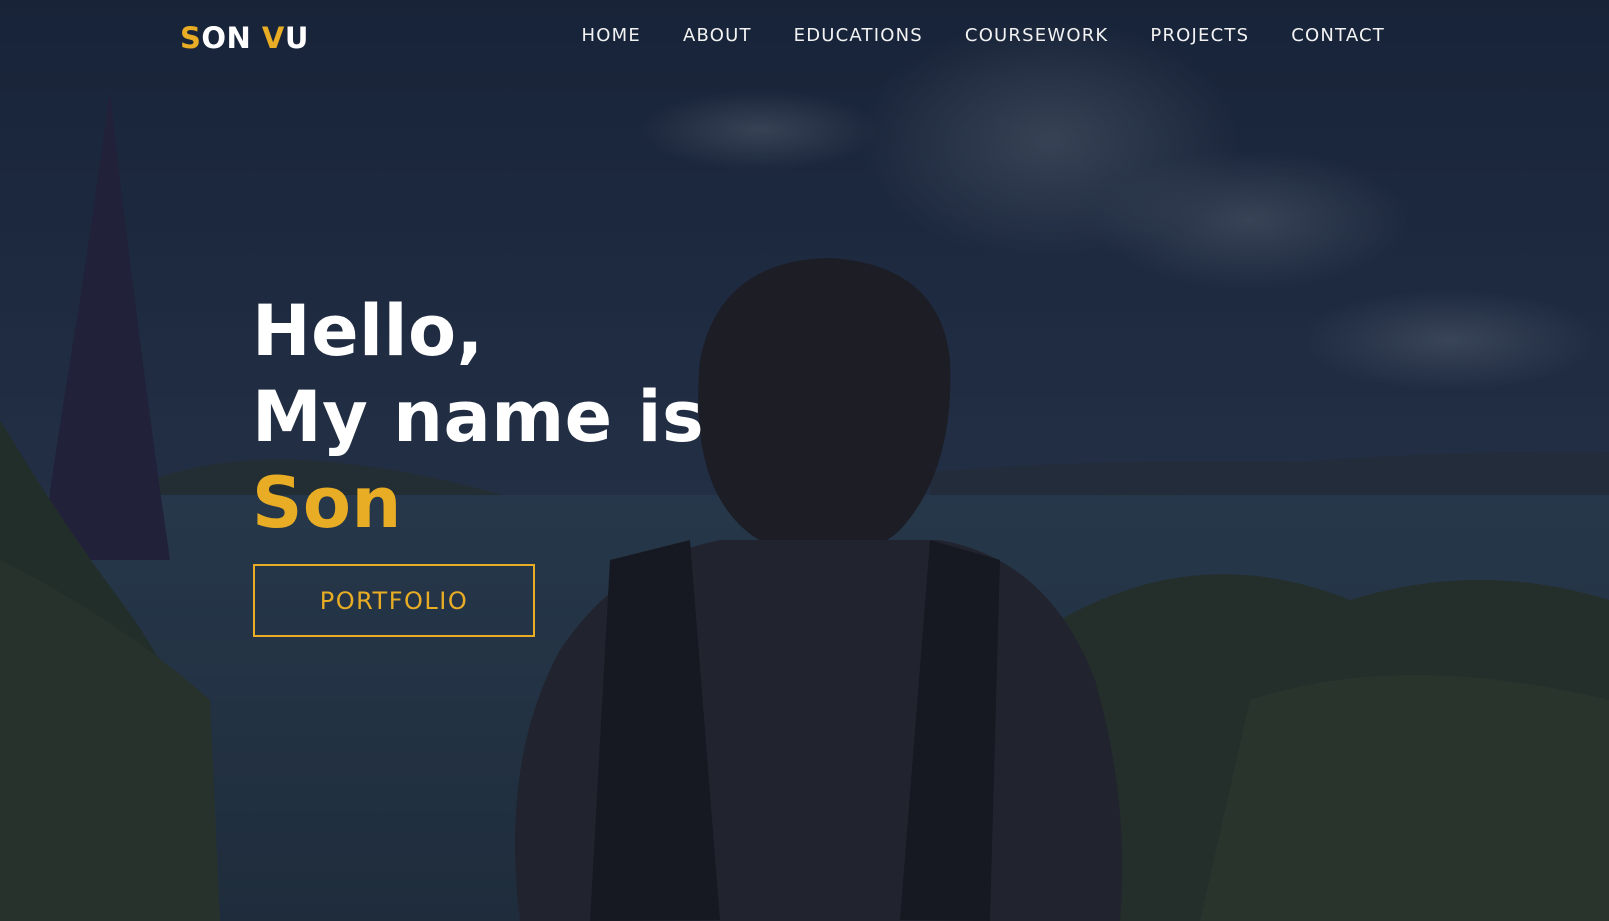  I want to click on logo-letter-s: S, so click(191, 38).